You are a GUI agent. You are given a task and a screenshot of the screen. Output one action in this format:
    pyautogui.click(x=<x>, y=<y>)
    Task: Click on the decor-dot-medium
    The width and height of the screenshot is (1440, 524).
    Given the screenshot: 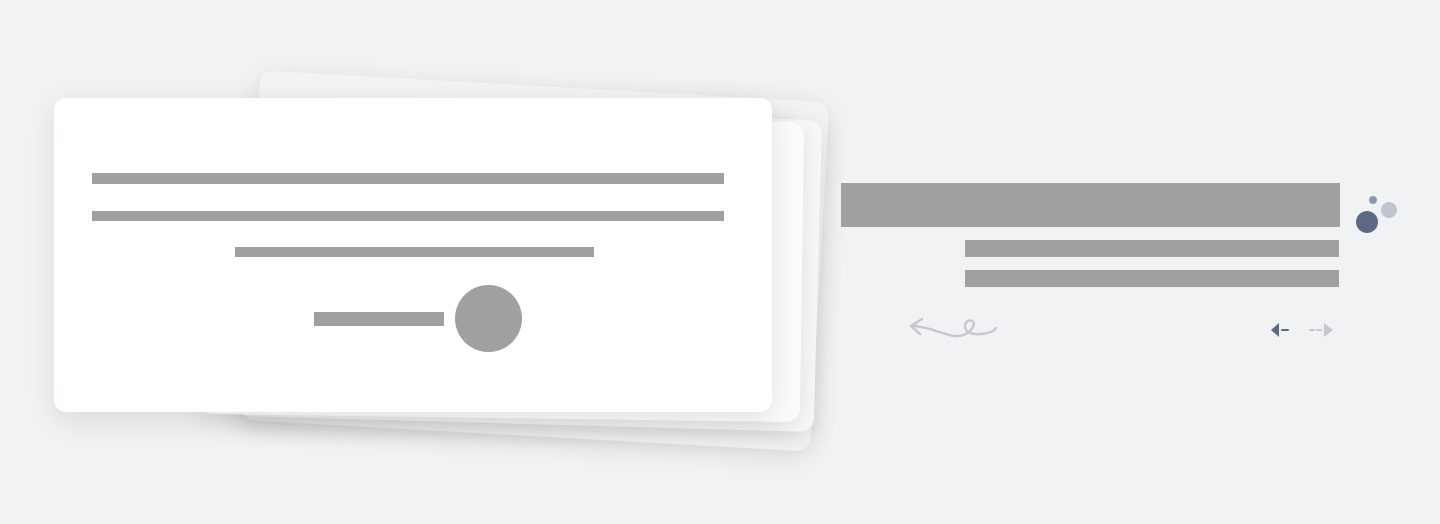 What is the action you would take?
    pyautogui.click(x=1389, y=210)
    